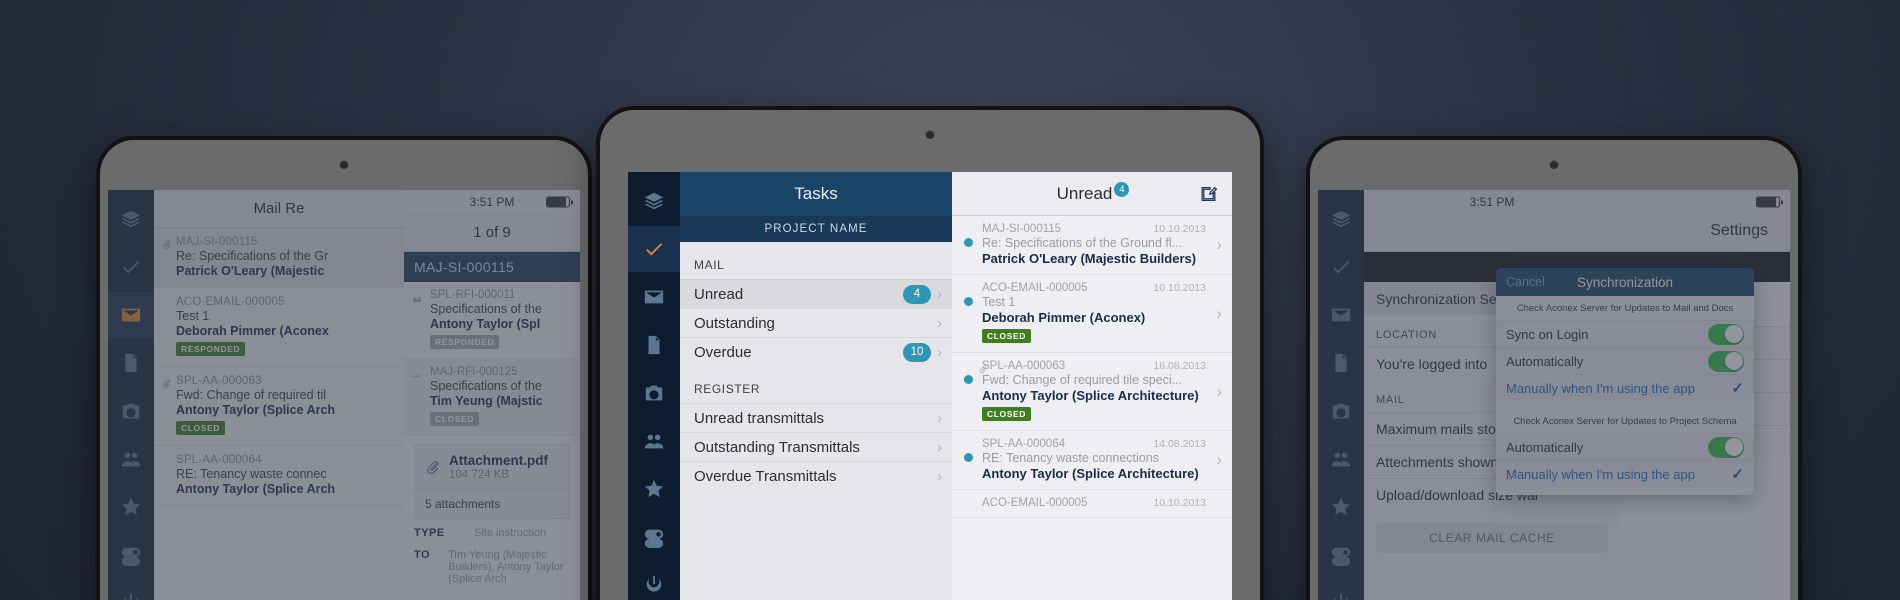 Image resolution: width=1900 pixels, height=600 pixels. I want to click on mail-code: MAJ-SI-000115, so click(217, 242).